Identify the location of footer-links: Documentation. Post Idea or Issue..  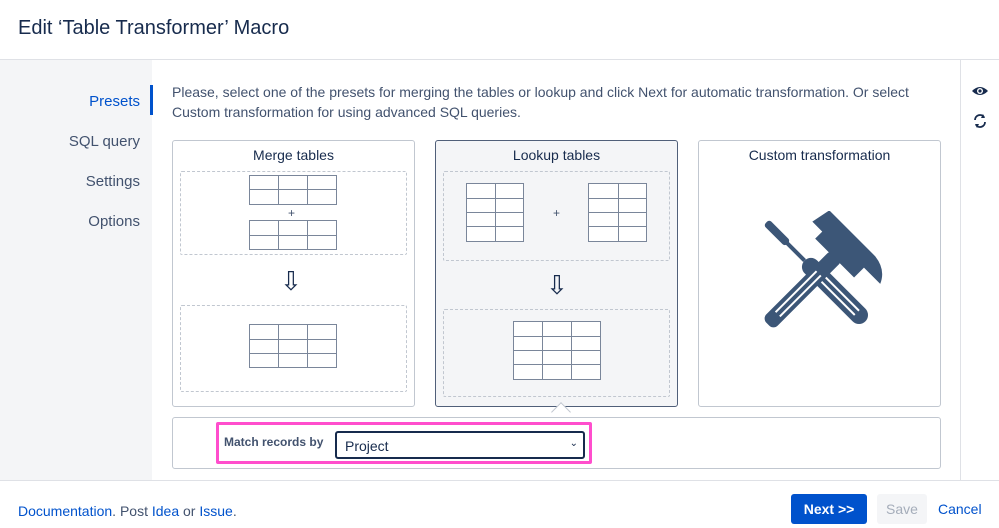
(127, 511).